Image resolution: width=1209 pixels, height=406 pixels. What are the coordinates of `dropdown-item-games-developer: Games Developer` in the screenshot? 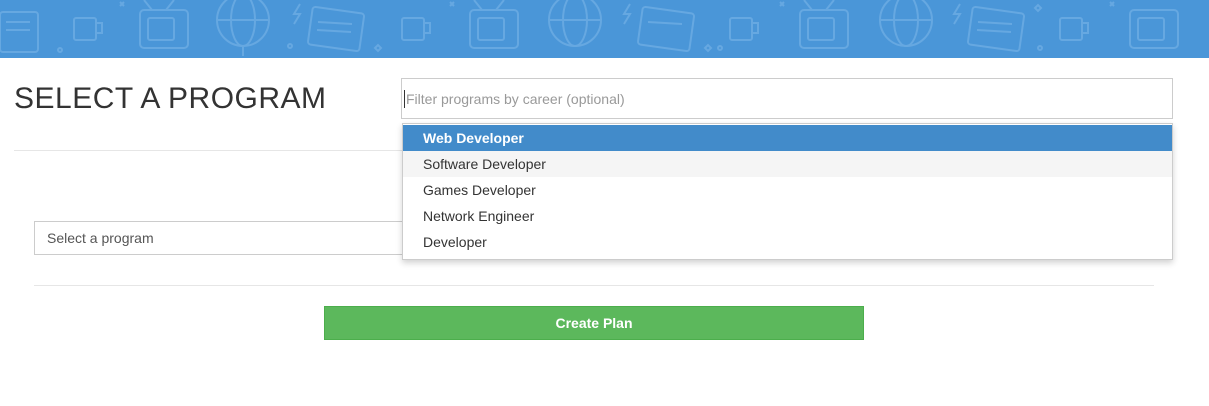 It's located at (787, 190).